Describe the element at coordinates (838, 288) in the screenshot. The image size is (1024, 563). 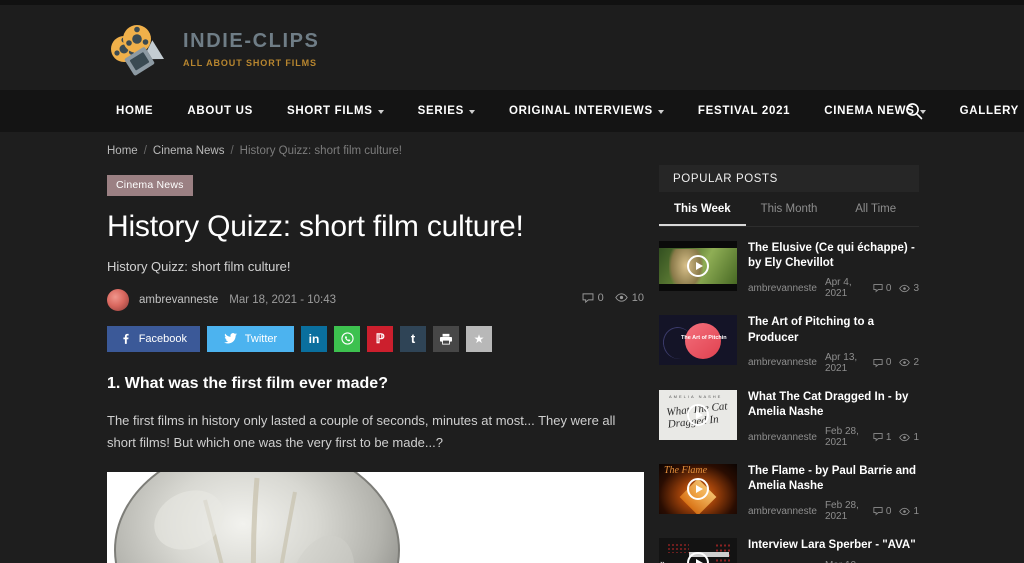
I see `list-item-date: Apr 4, 2021` at that location.